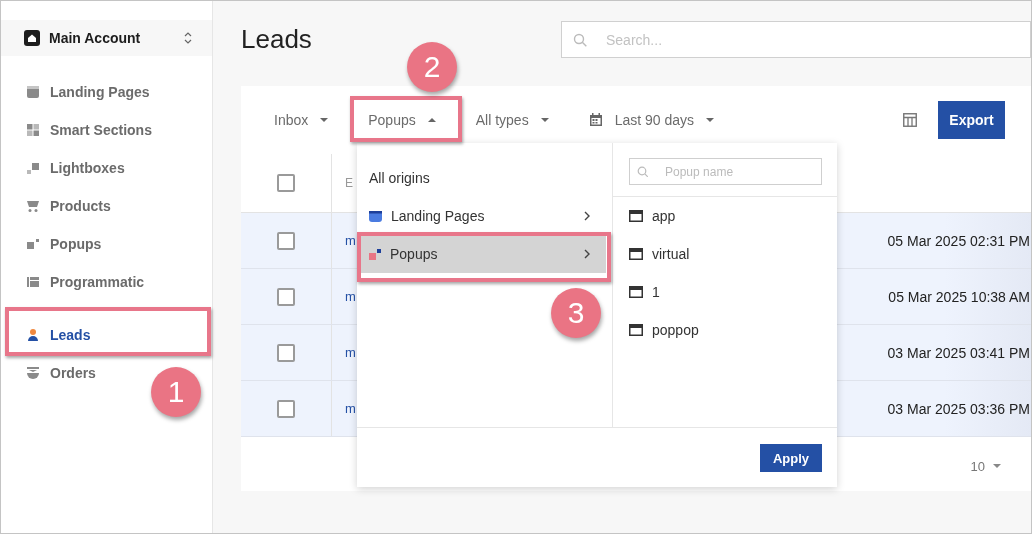  Describe the element at coordinates (95, 38) in the screenshot. I see `account-name: Main Account` at that location.